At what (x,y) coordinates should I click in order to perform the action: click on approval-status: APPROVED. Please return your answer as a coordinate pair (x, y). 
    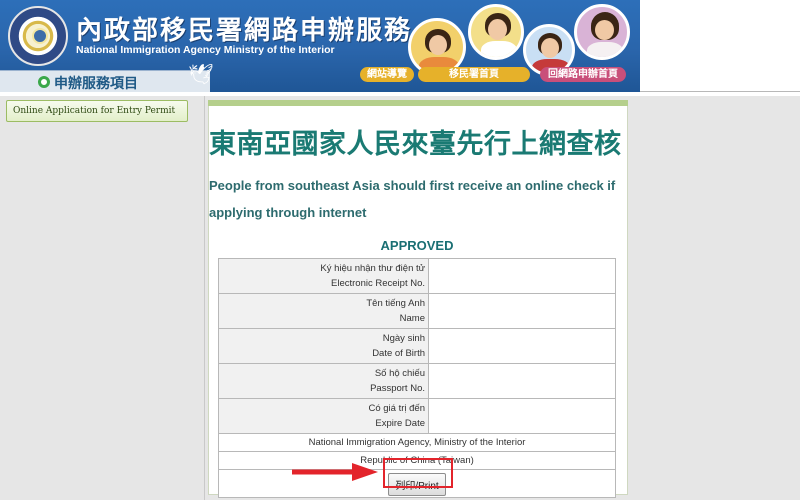
    Looking at the image, I should click on (417, 245).